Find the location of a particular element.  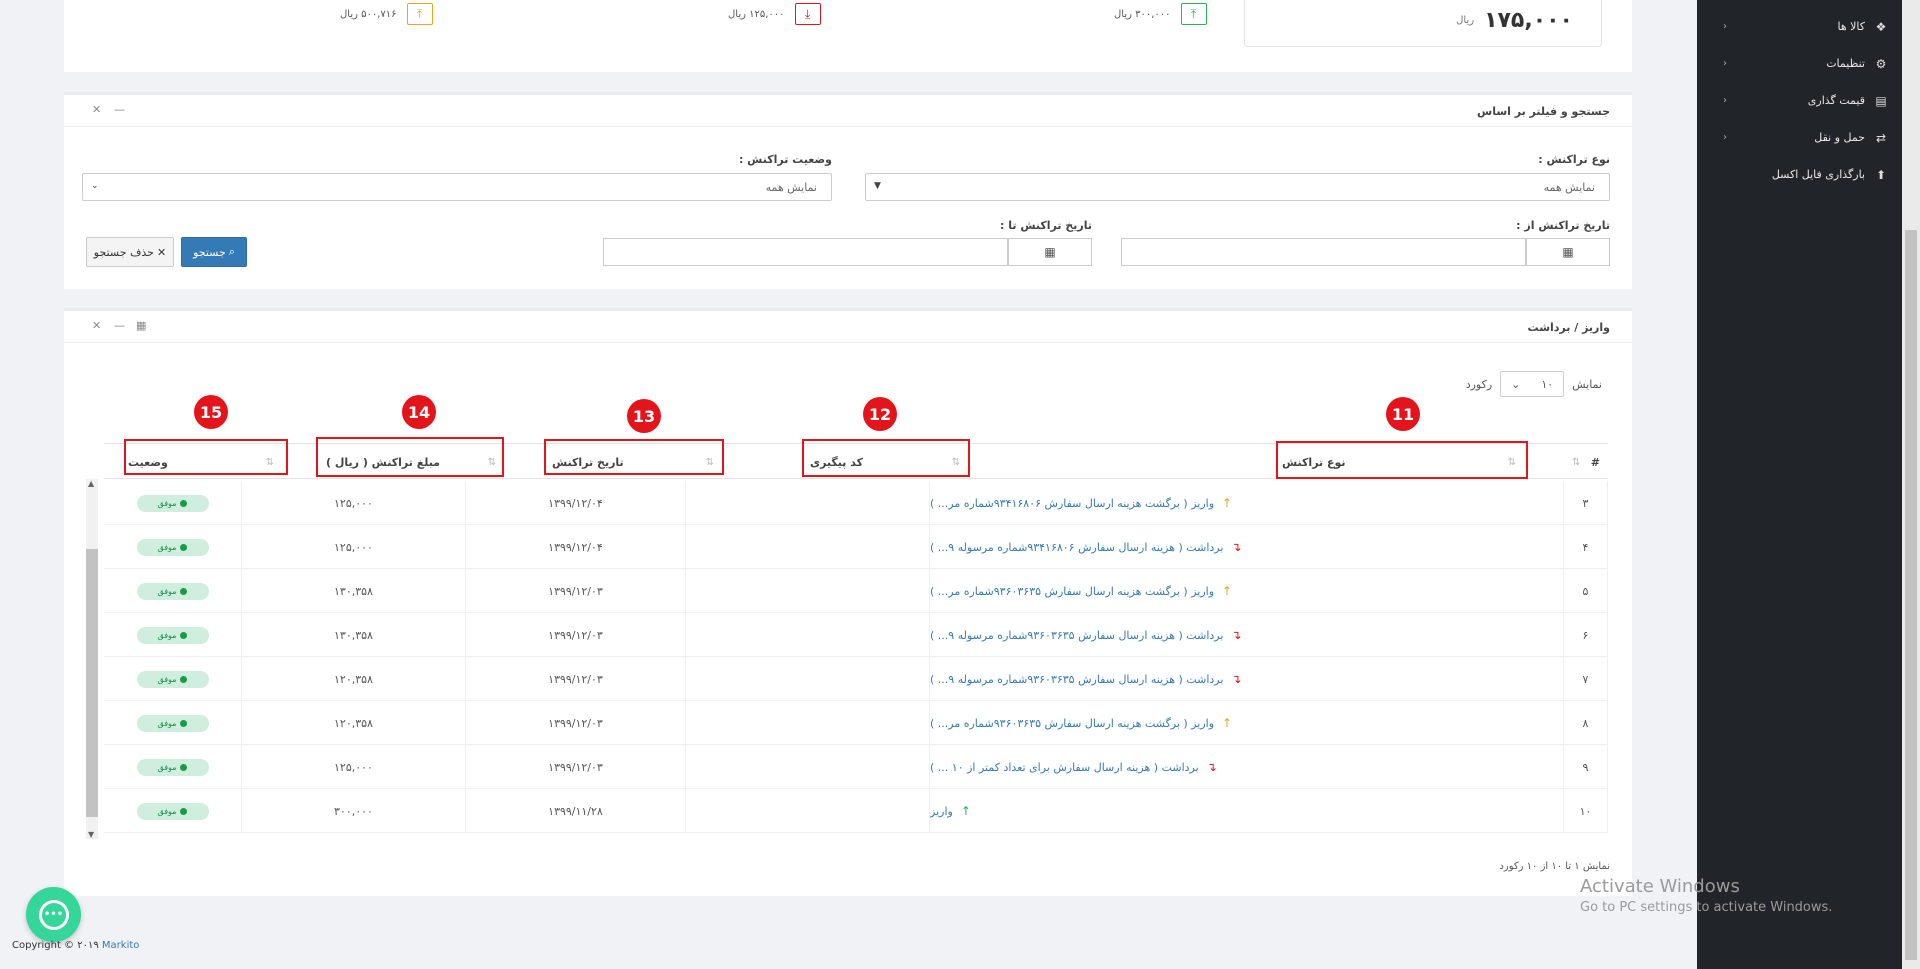

sidebar-item: ▤ قیمت گذاری ‹ is located at coordinates (1808, 100).